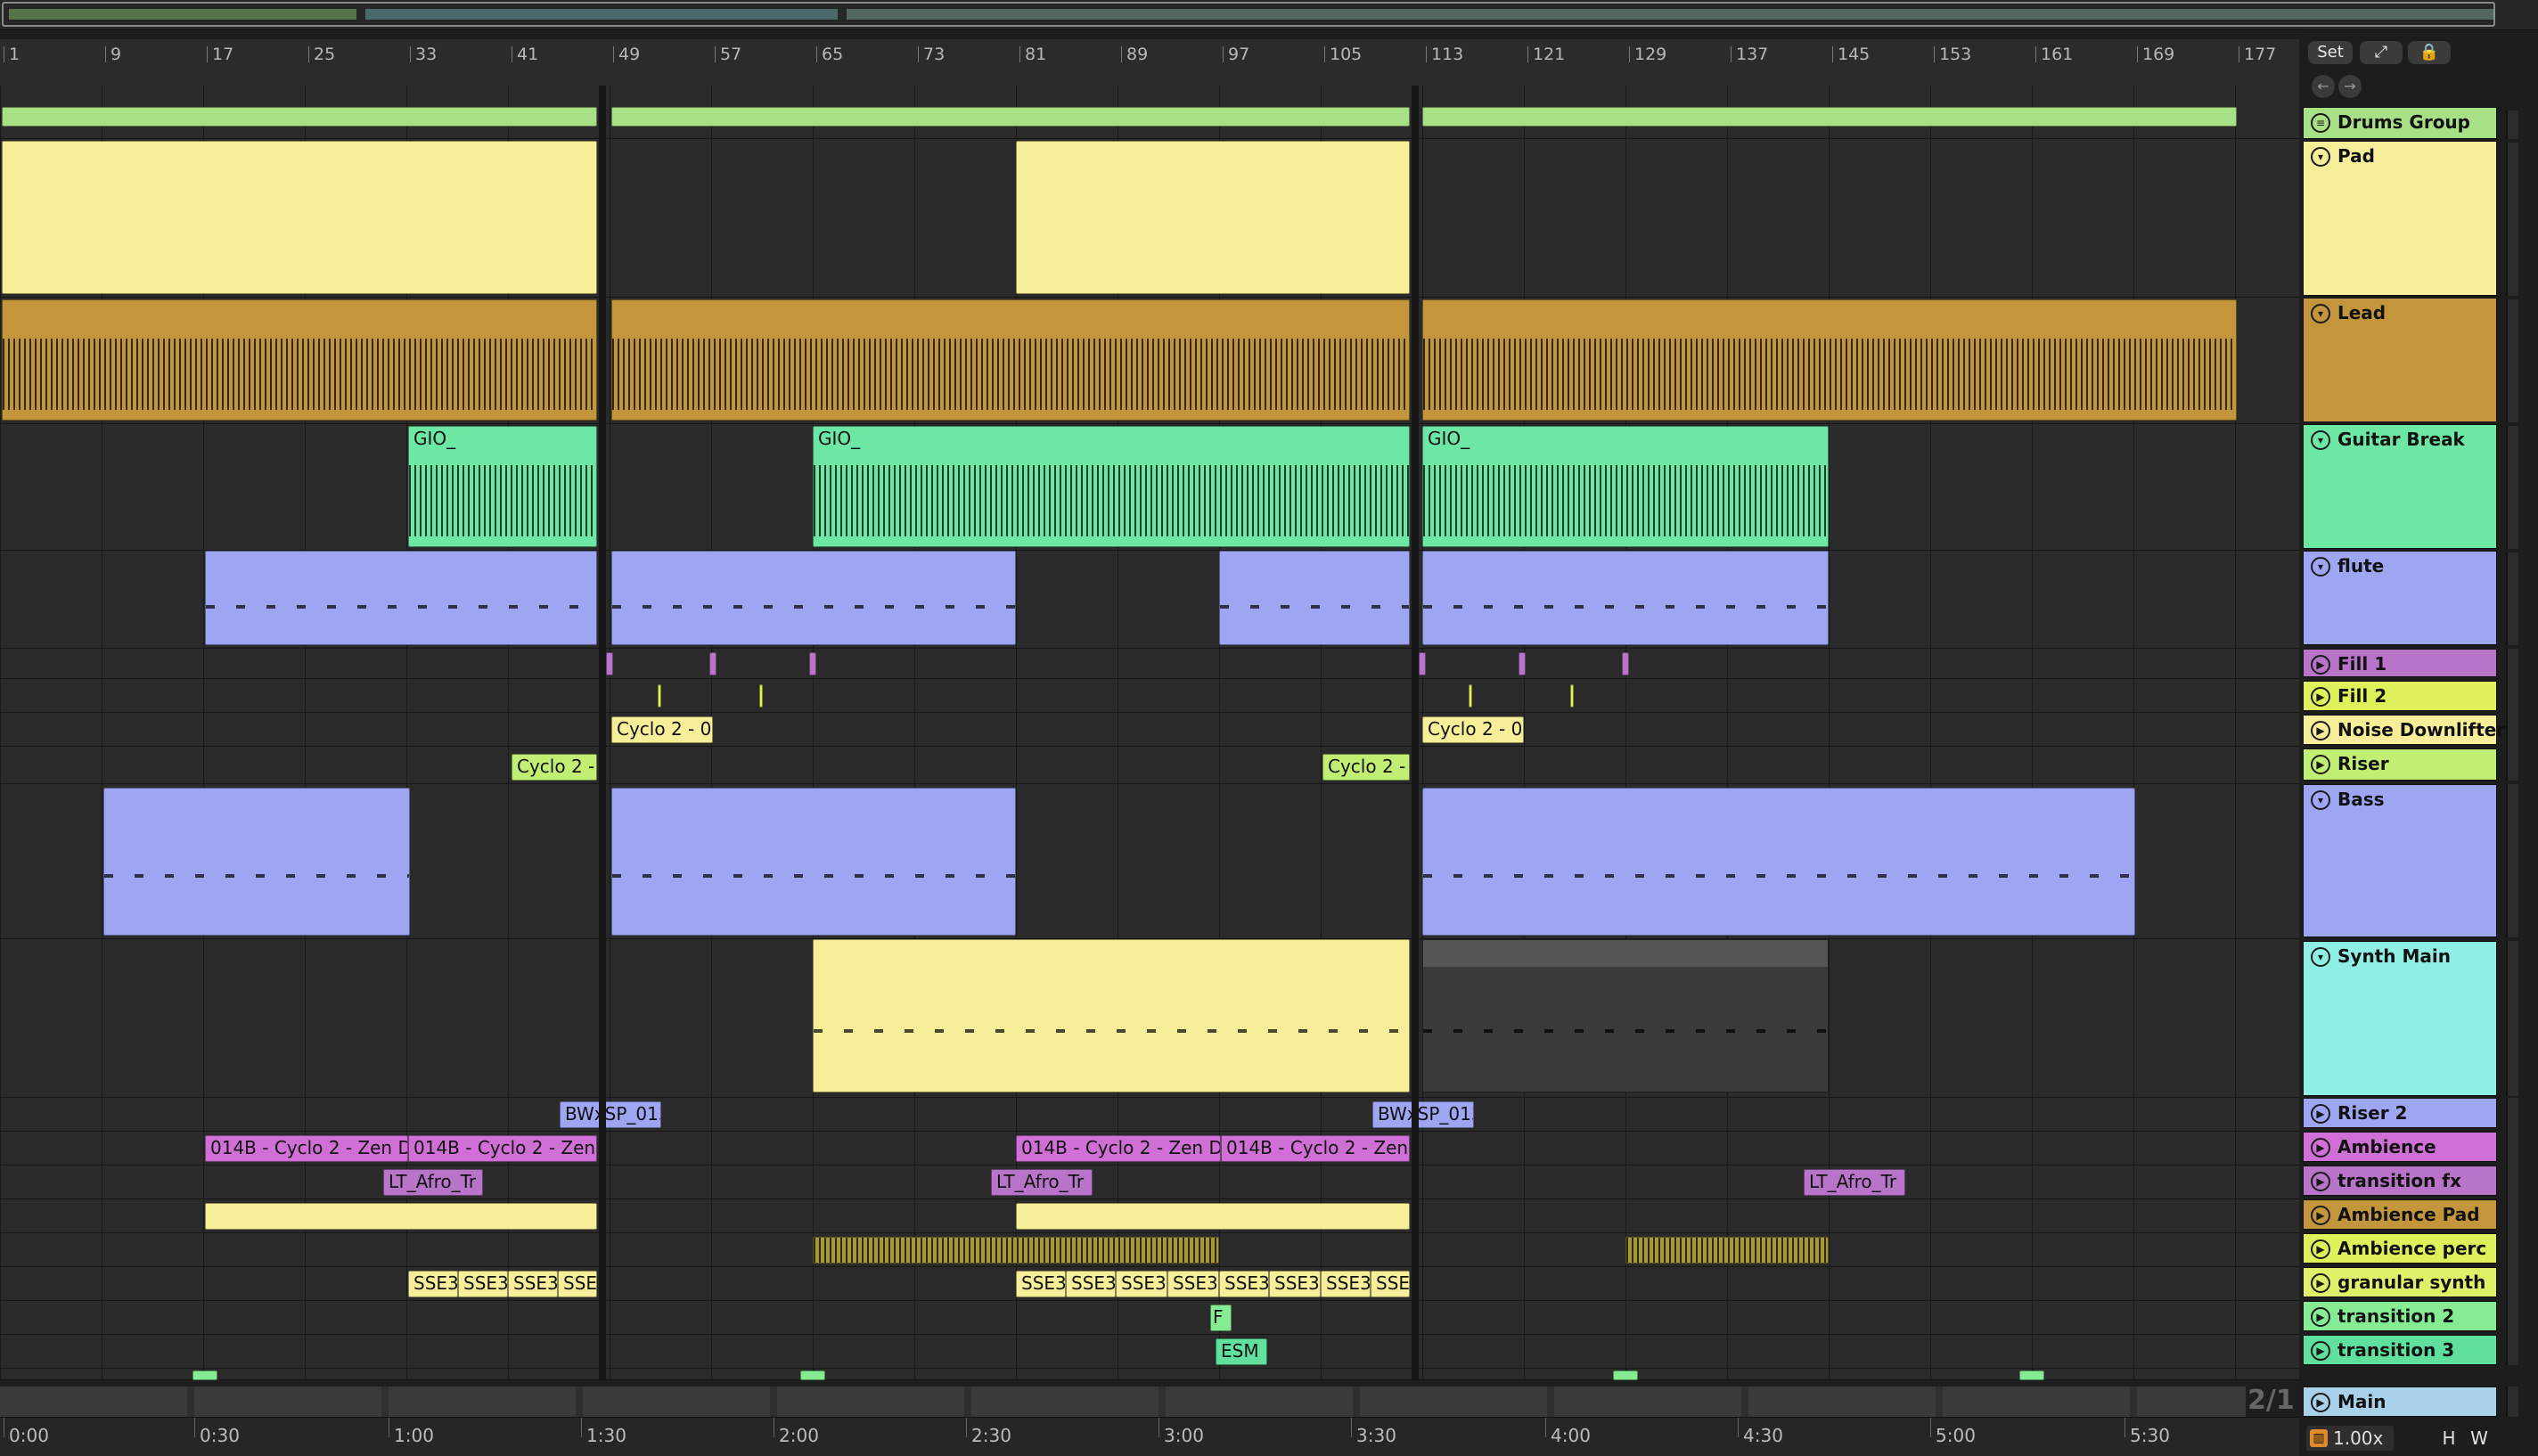 This screenshot has height=1456, width=2538. Describe the element at coordinates (2400, 1249) in the screenshot. I see `track-header-ambience-perc: ▶ Ambience perc` at that location.